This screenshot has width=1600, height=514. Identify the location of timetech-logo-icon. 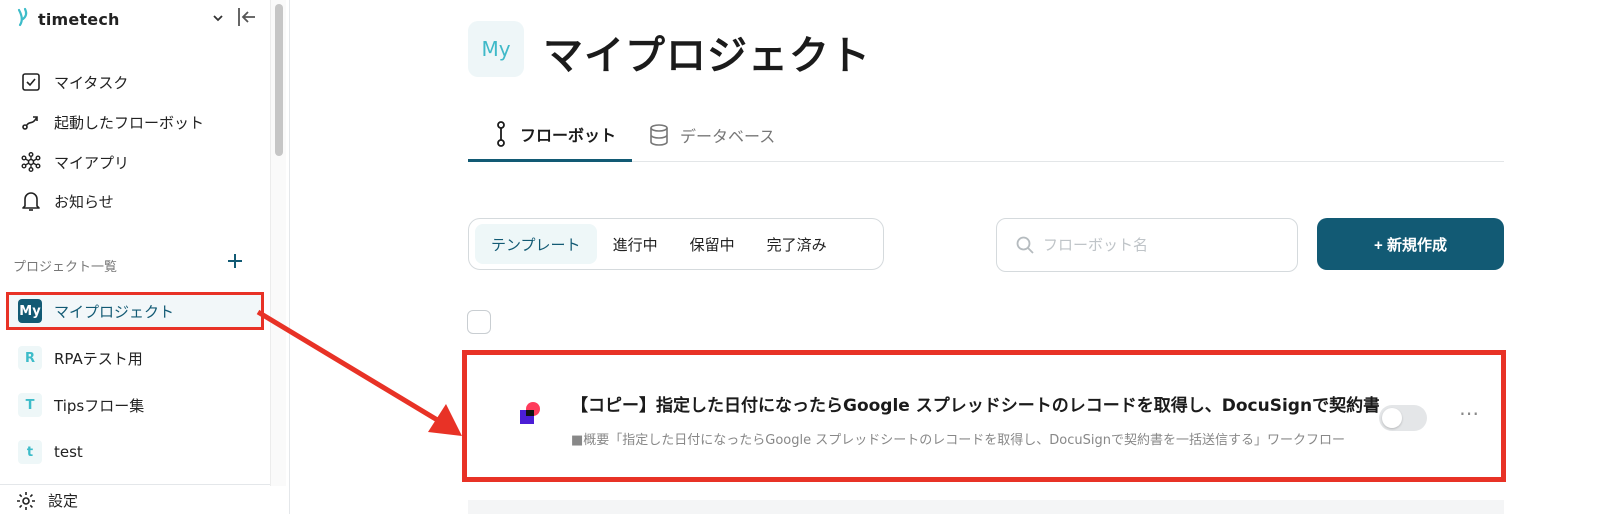
(24, 19).